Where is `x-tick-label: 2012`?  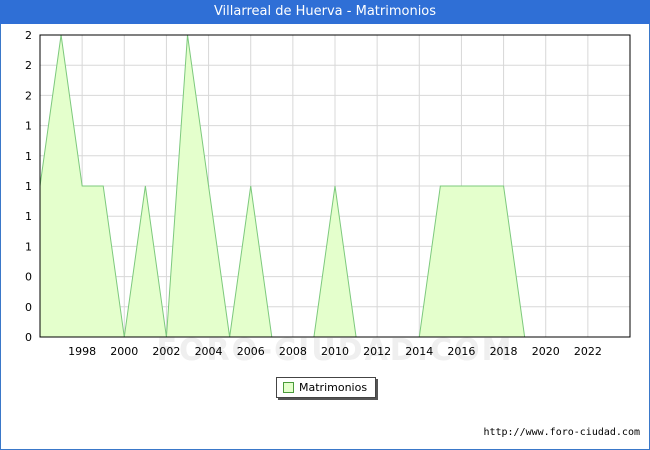
x-tick-label: 2012 is located at coordinates (377, 351).